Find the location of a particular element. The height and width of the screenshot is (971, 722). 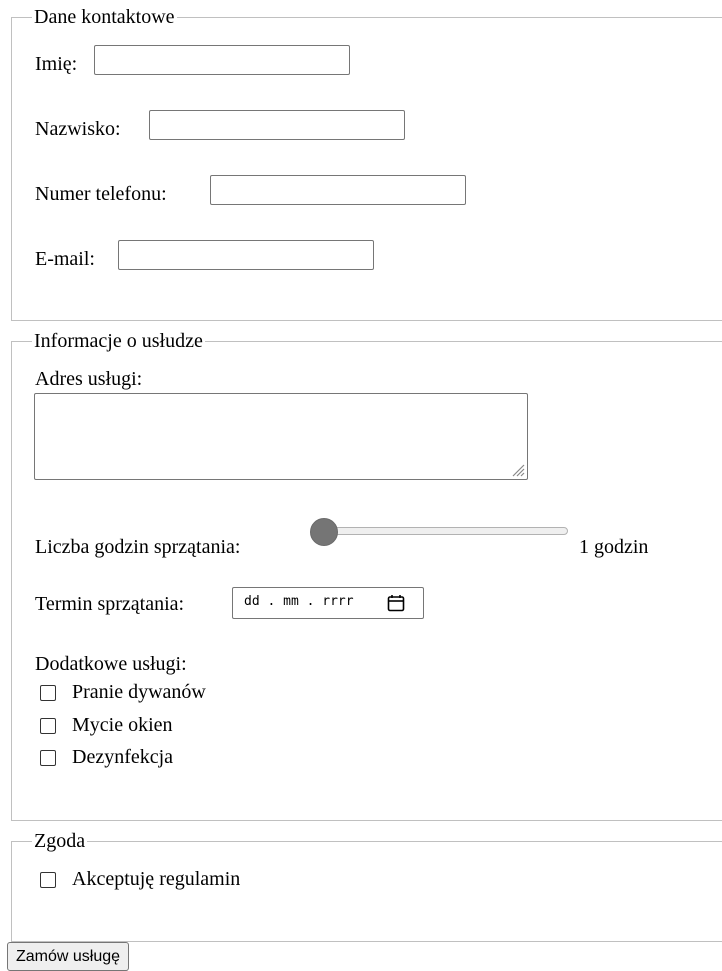

hours-label: Liczba godzin sprzątania: is located at coordinates (138, 547).